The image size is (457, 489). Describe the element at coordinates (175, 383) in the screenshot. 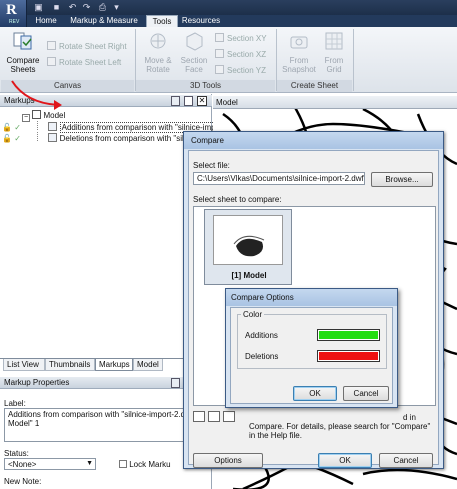

I see `properties-menu-icon` at that location.